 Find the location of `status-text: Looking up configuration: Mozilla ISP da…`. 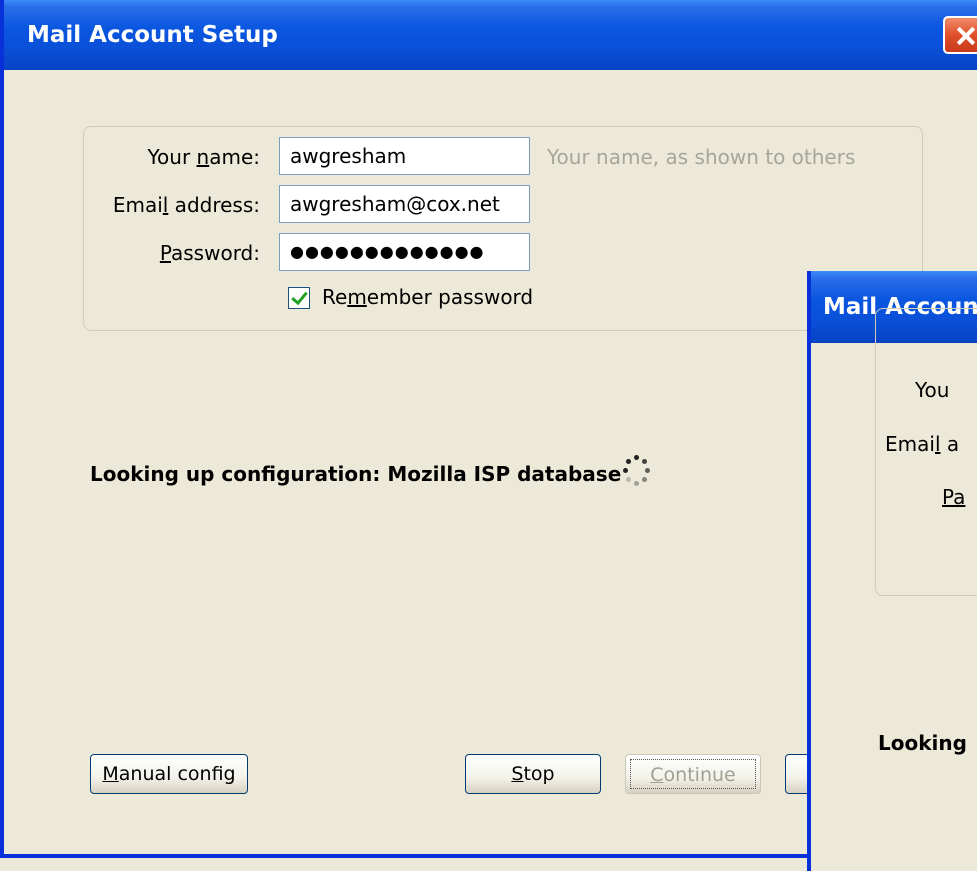

status-text: Looking up configuration: Mozilla ISP da… is located at coordinates (356, 474).